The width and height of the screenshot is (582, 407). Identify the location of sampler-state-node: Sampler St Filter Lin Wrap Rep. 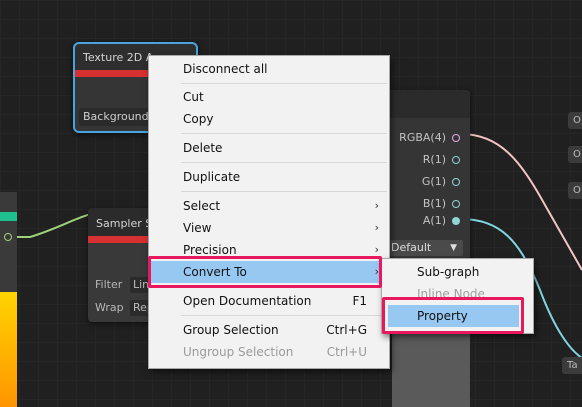
(125, 265).